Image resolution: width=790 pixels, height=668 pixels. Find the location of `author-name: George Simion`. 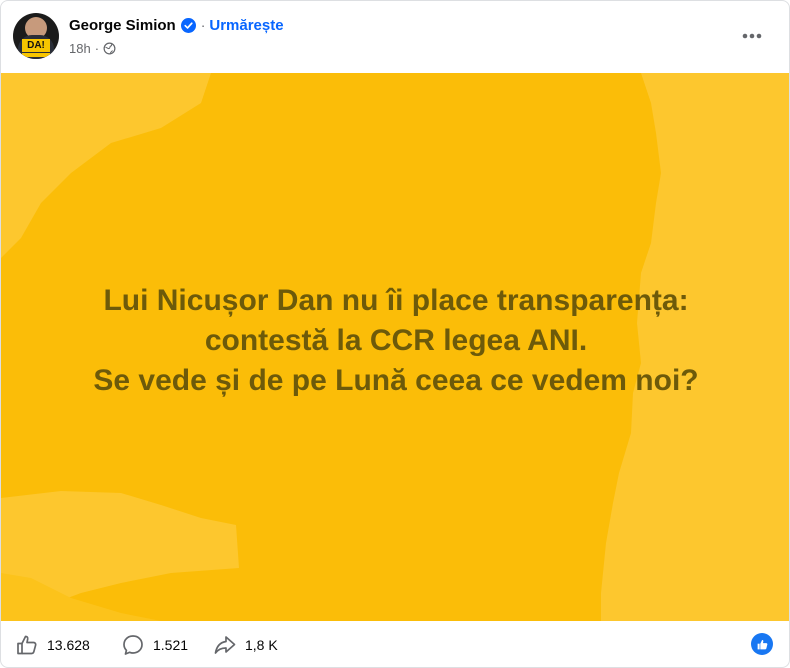

author-name: George Simion is located at coordinates (122, 25).